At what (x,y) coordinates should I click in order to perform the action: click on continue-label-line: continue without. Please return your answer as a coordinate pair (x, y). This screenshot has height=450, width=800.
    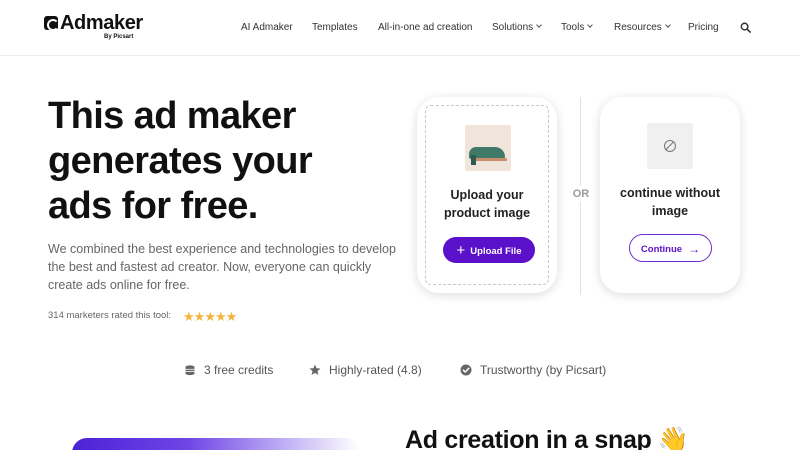
    Looking at the image, I should click on (670, 193).